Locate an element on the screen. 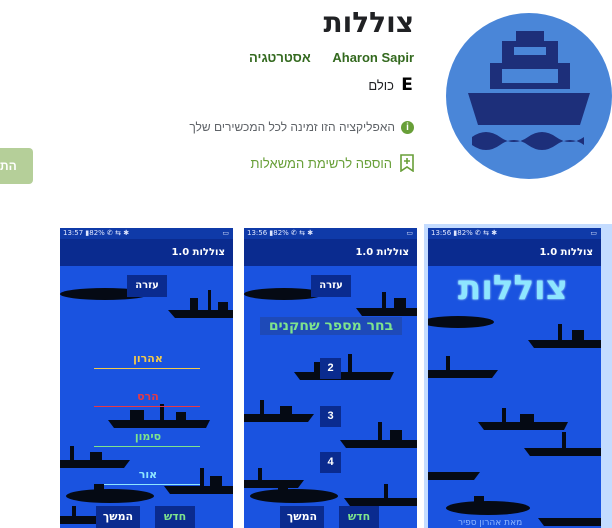 Image resolution: width=612 pixels, height=528 pixels. splash-title: צוללות is located at coordinates (513, 288).